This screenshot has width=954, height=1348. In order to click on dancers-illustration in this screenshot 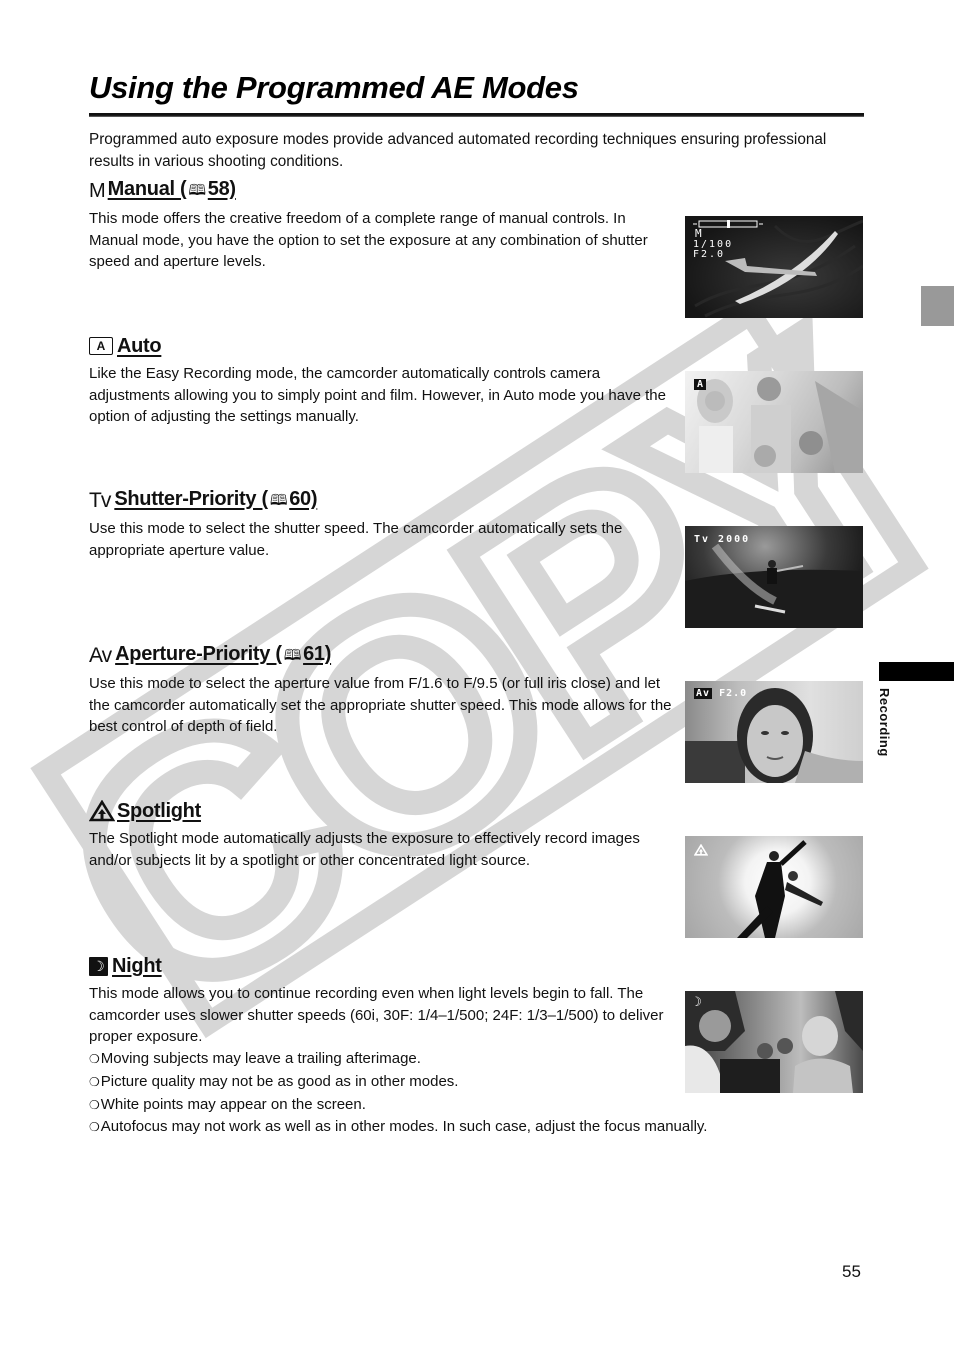, I will do `click(780, 889)`.